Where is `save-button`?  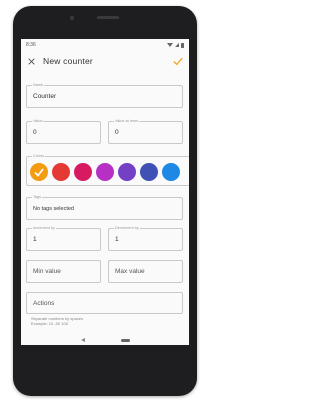 save-button is located at coordinates (178, 61).